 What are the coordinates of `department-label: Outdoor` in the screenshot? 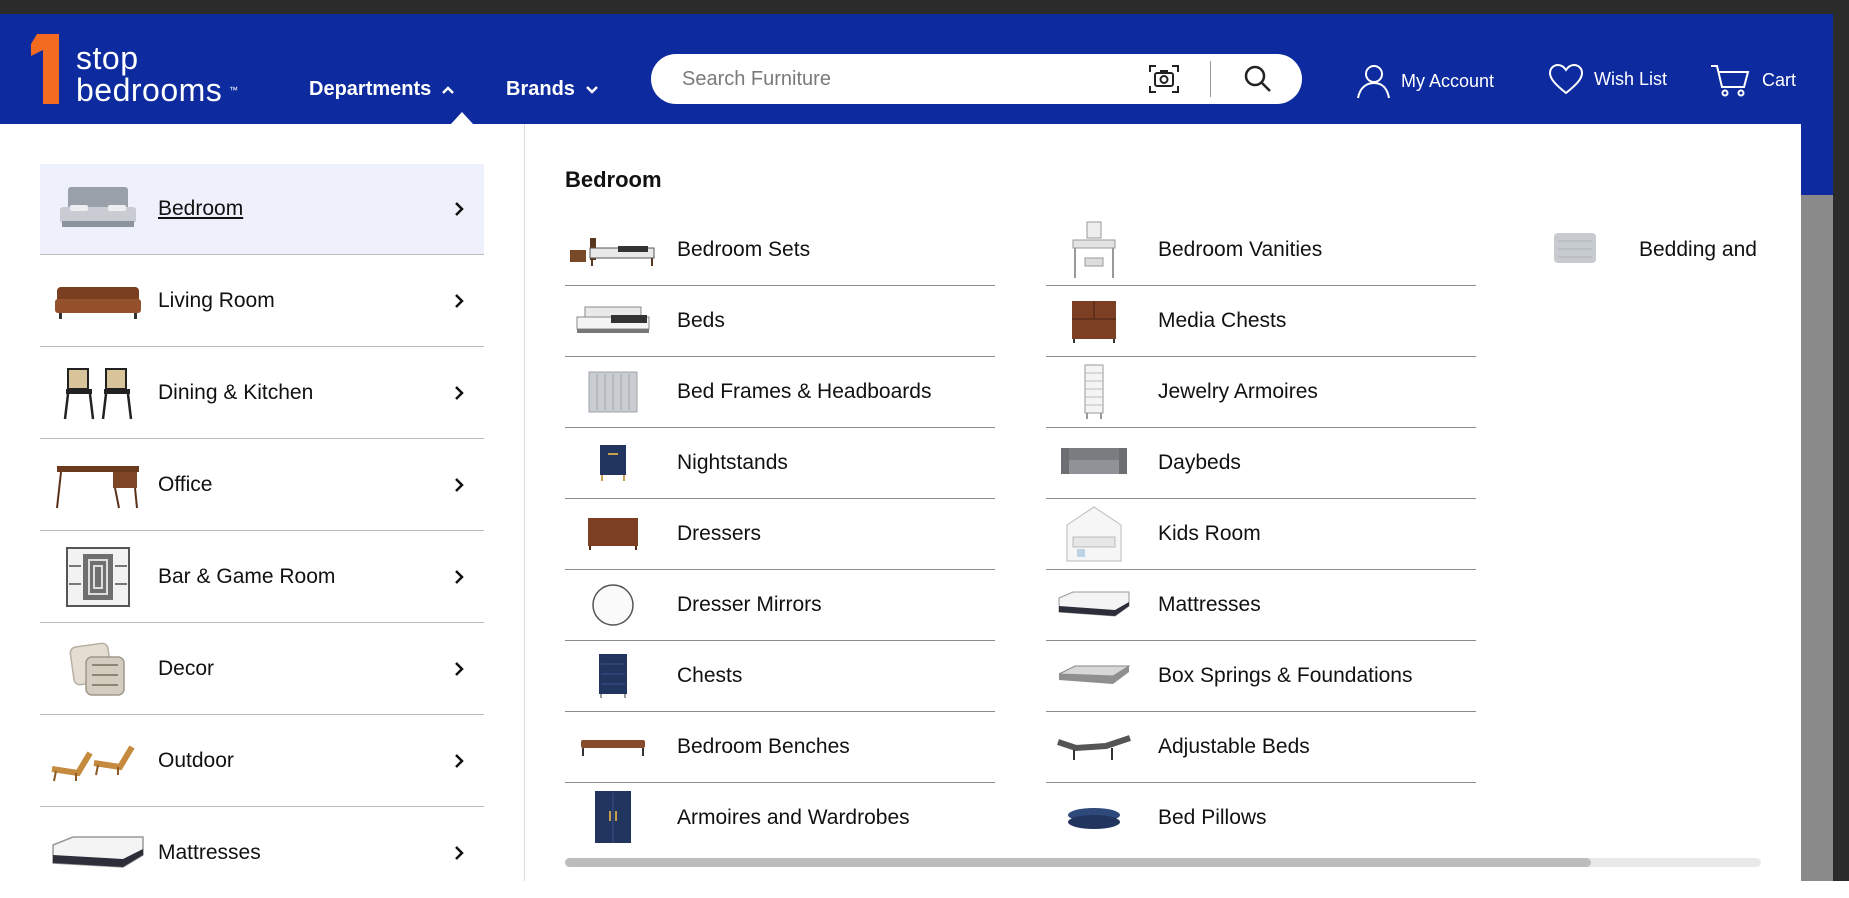 It's located at (196, 760).